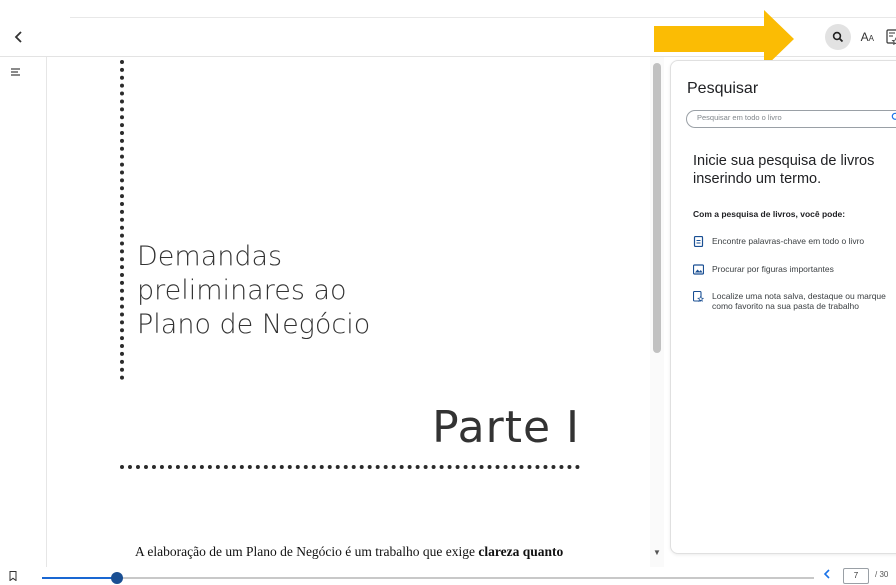  What do you see at coordinates (506, 427) in the screenshot?
I see `part-label: Parte I` at bounding box center [506, 427].